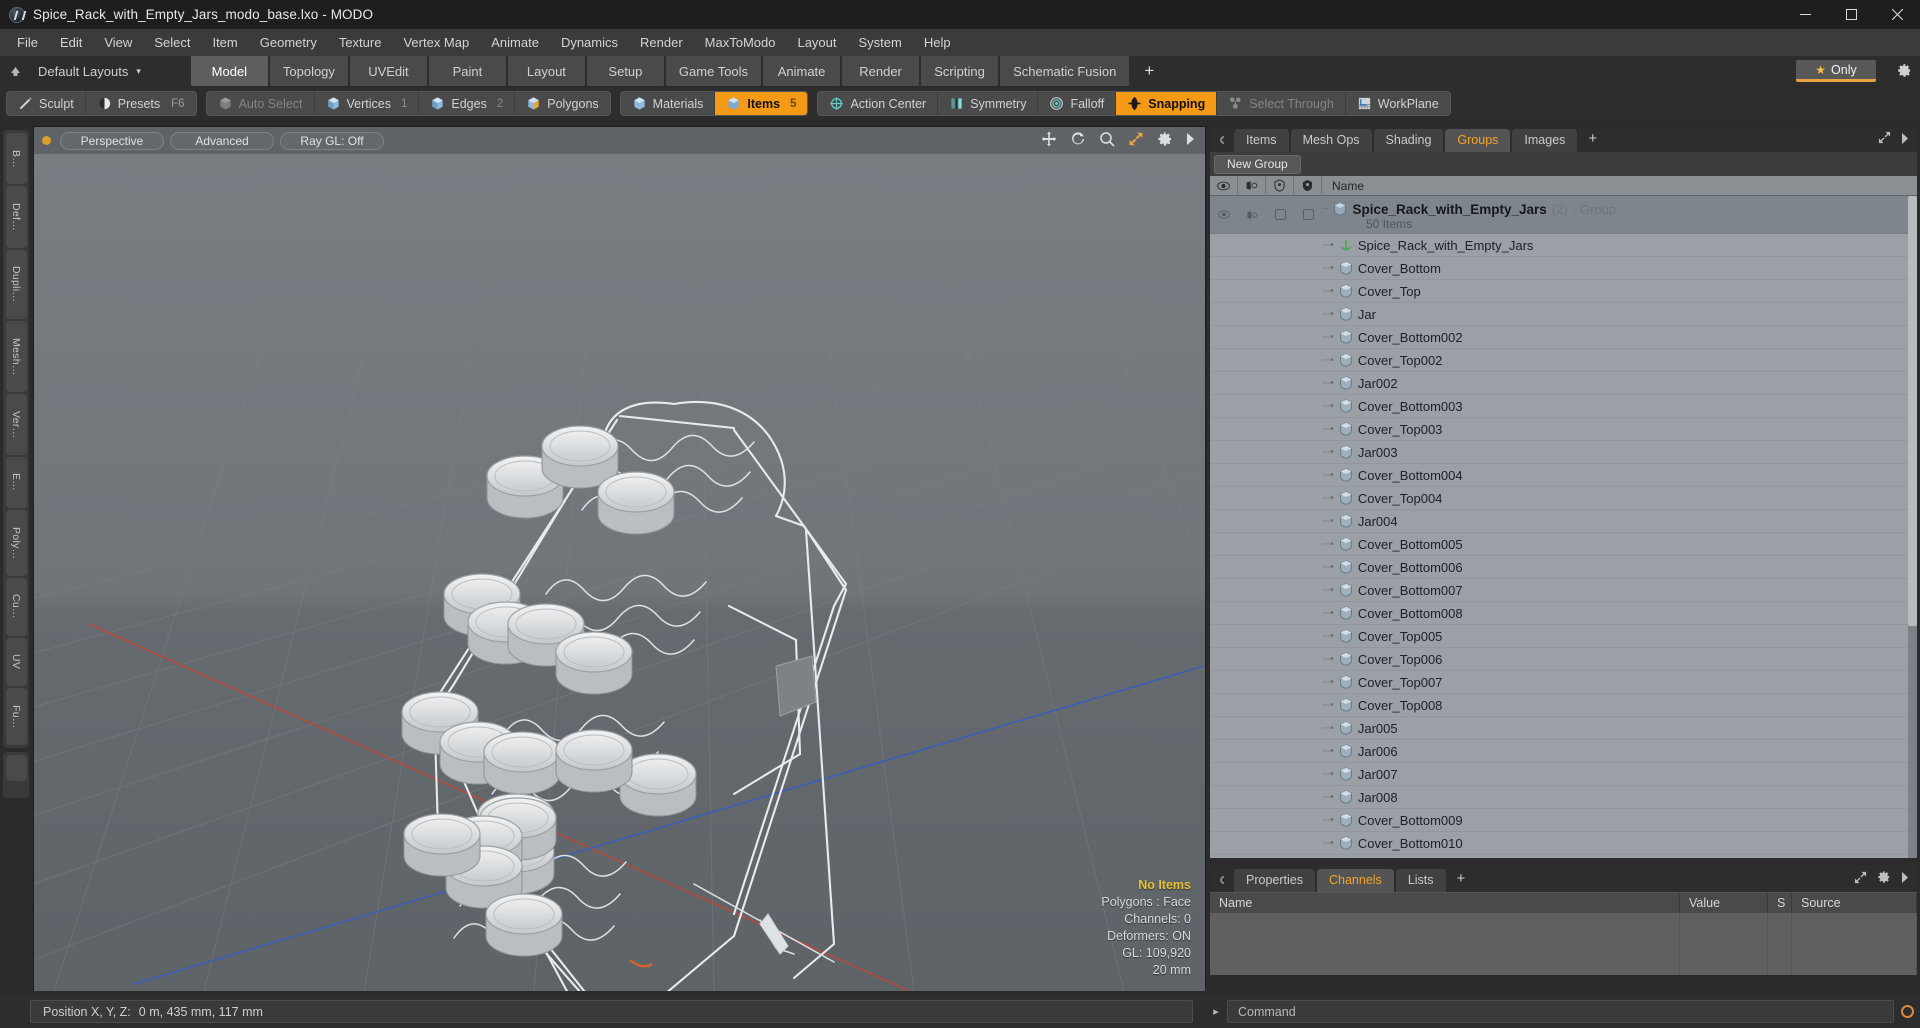  I want to click on viewport-raygl-dropdown: Ray GL: Off, so click(332, 140).